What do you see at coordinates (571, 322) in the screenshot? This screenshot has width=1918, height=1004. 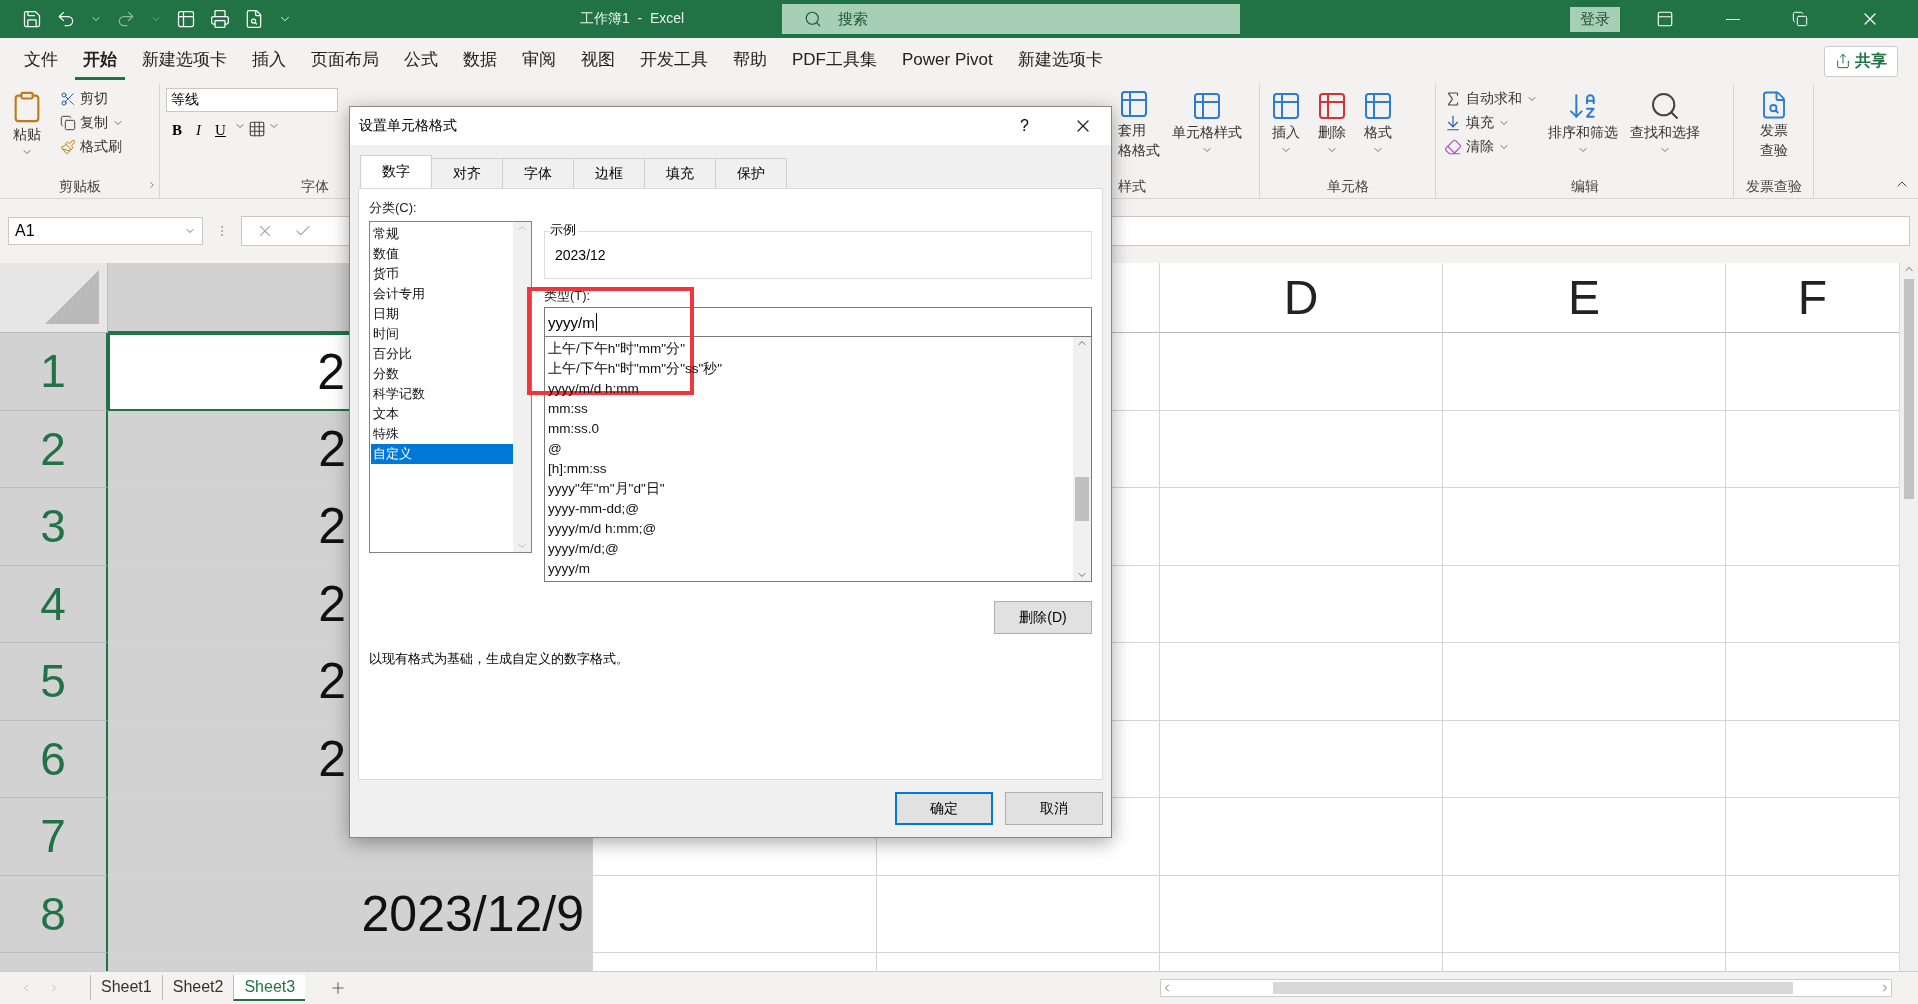 I see `input-value: yyyy/m` at bounding box center [571, 322].